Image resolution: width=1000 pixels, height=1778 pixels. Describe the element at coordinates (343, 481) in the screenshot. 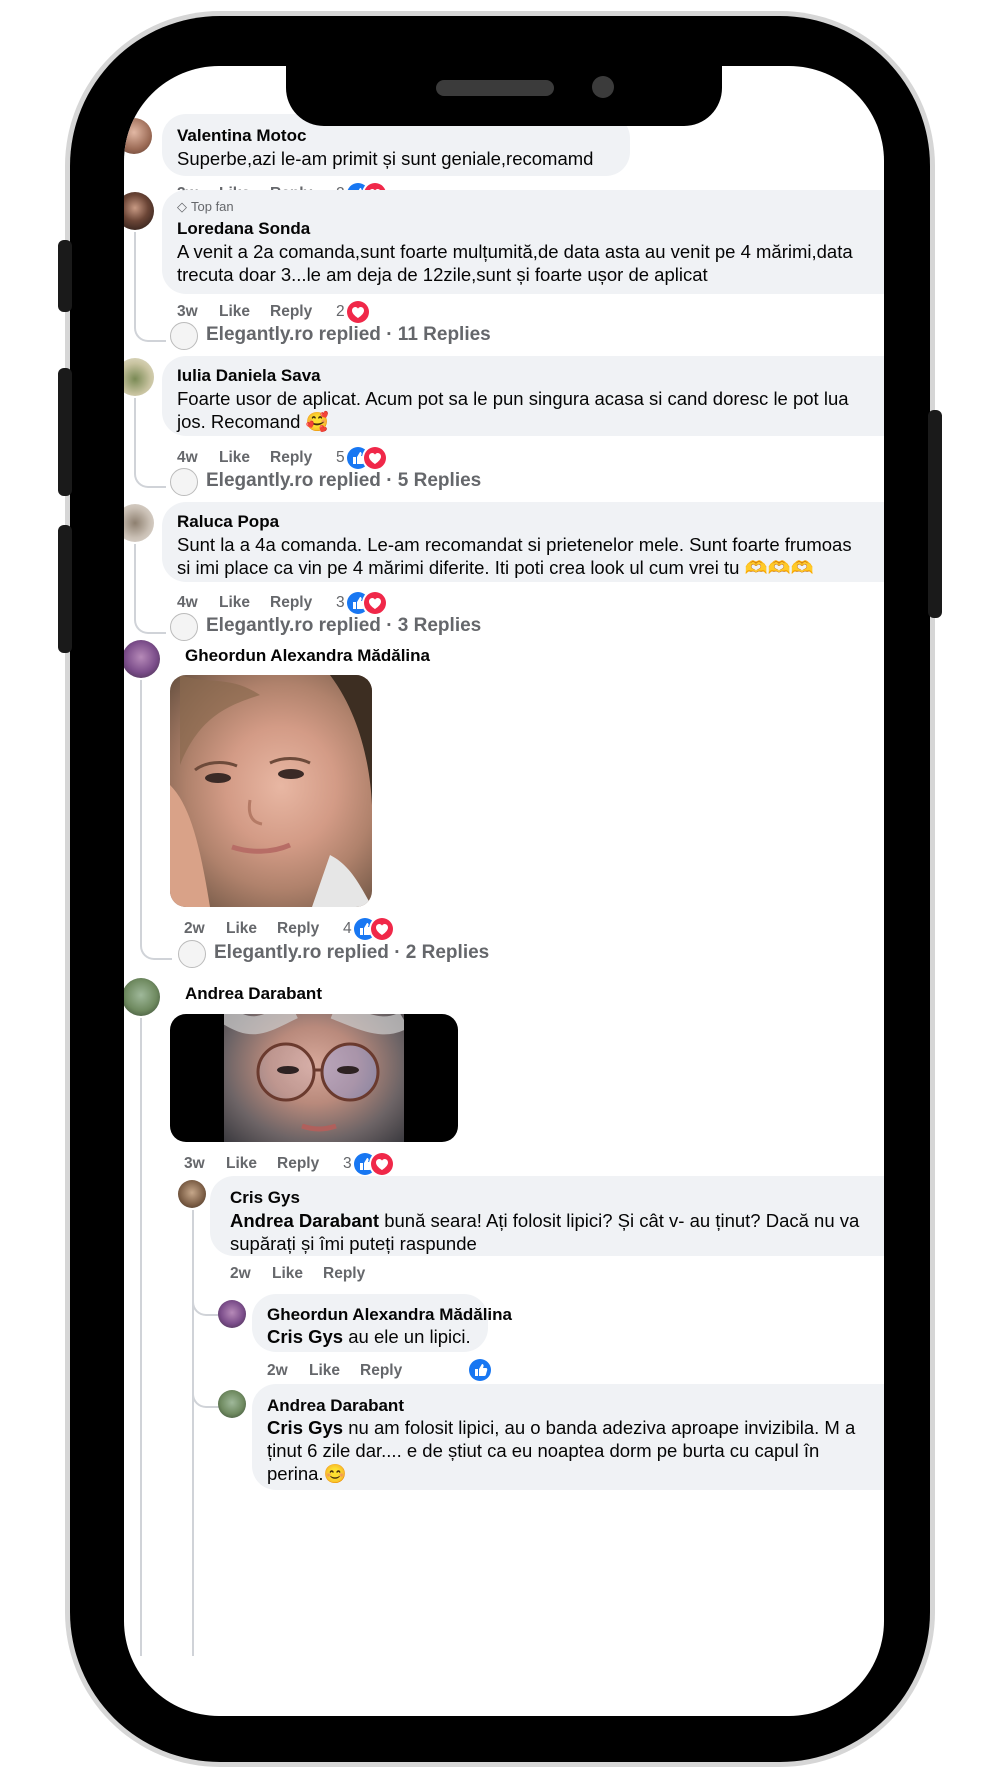

I see `view-replies-link: Elegantly.ro replied · 5 Replies` at that location.